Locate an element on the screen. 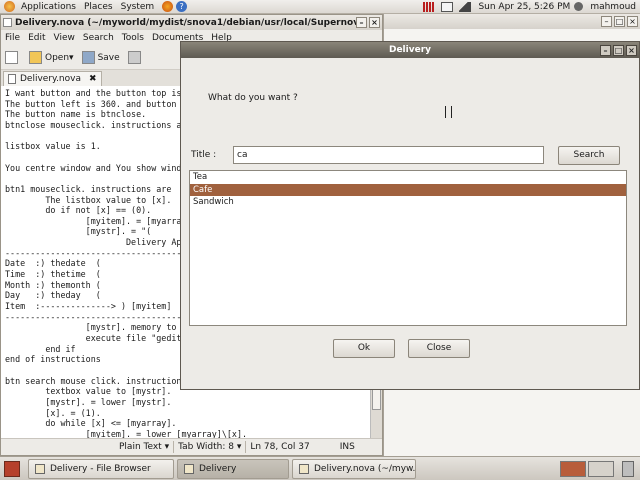 This screenshot has height=480, width=640. save-icon is located at coordinates (88, 57).